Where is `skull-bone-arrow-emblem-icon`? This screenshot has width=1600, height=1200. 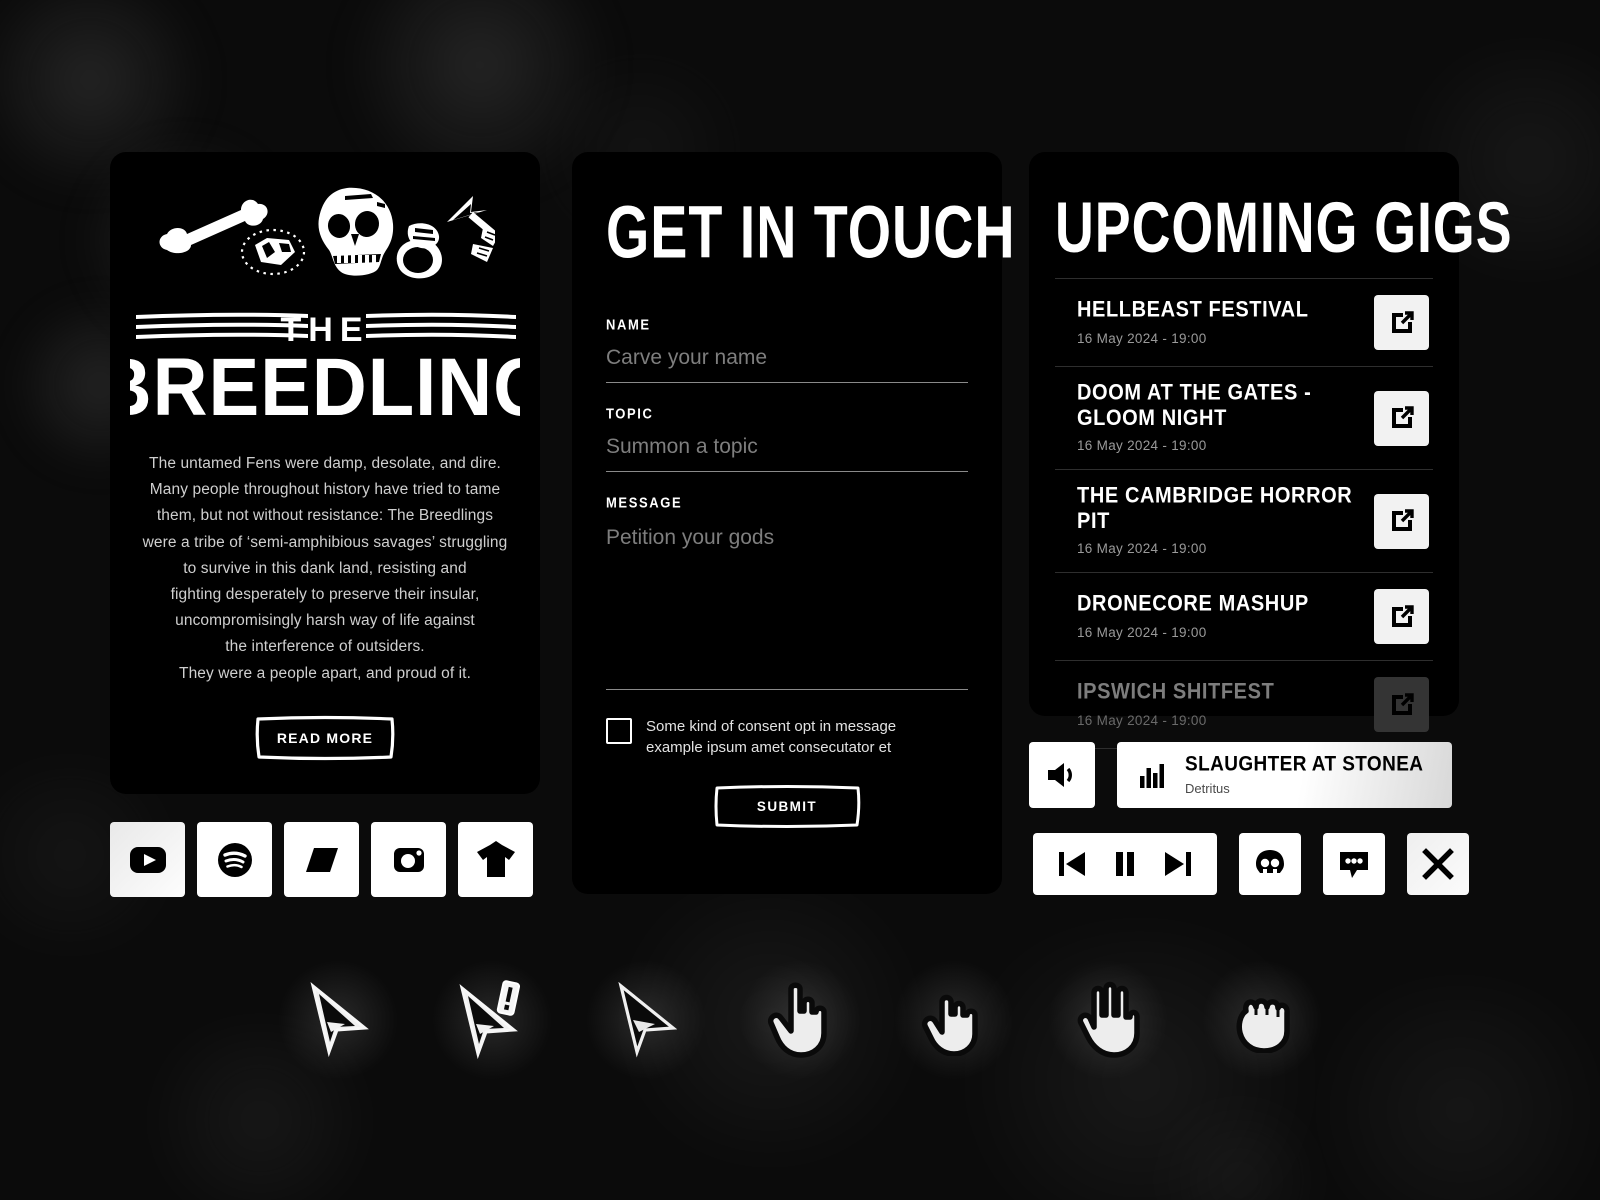
skull-bone-arrow-emblem-icon is located at coordinates (327, 233).